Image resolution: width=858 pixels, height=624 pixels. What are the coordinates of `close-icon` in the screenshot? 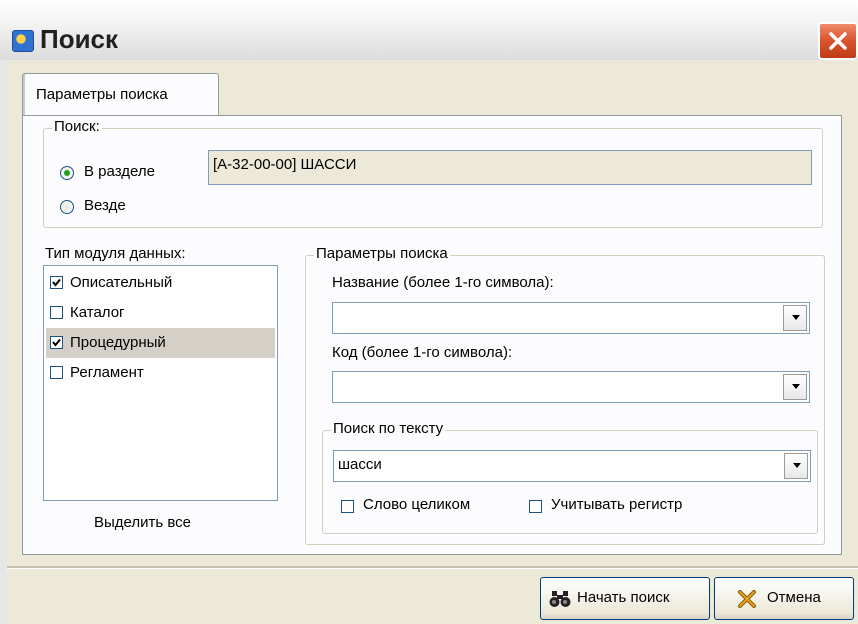 It's located at (838, 41).